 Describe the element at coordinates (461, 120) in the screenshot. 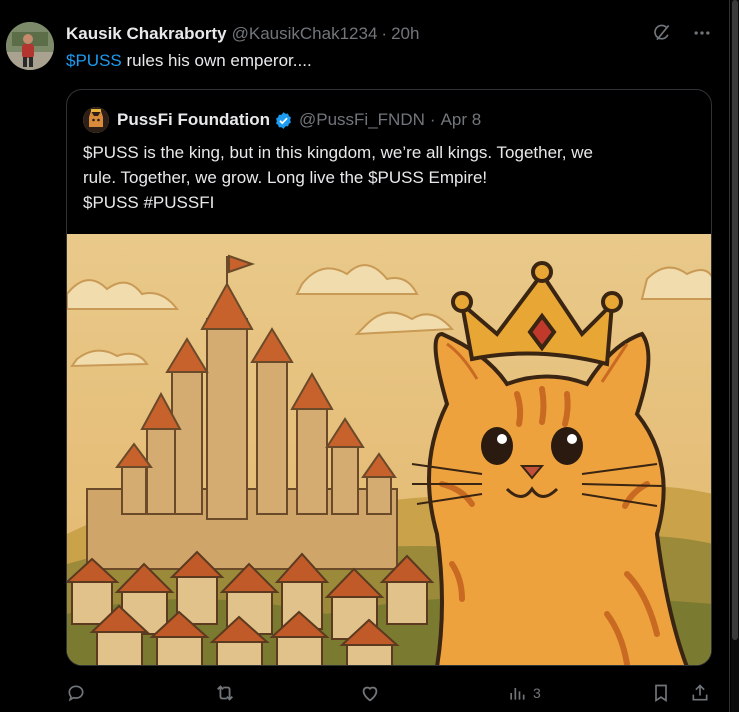

I see `quote-date: Apr 8` at that location.